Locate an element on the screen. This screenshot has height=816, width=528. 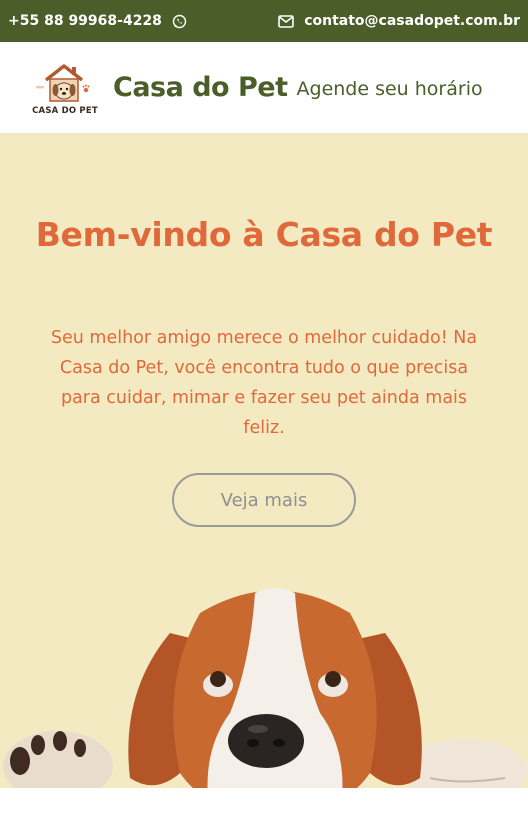
bottom-edge is located at coordinates (264, 802).